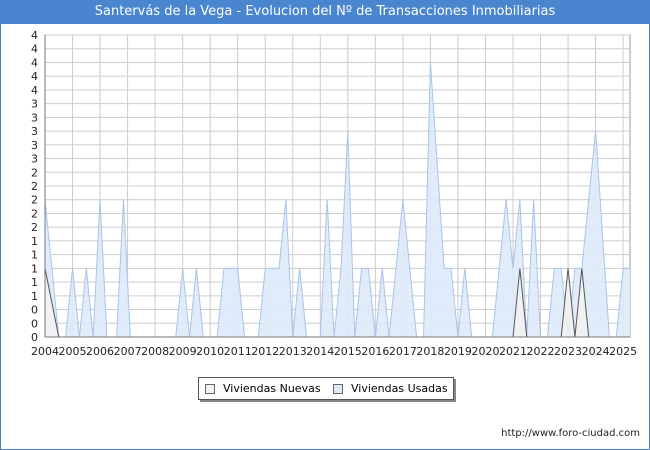 The height and width of the screenshot is (450, 650). What do you see at coordinates (348, 351) in the screenshot?
I see `x-tick-label: 2015` at bounding box center [348, 351].